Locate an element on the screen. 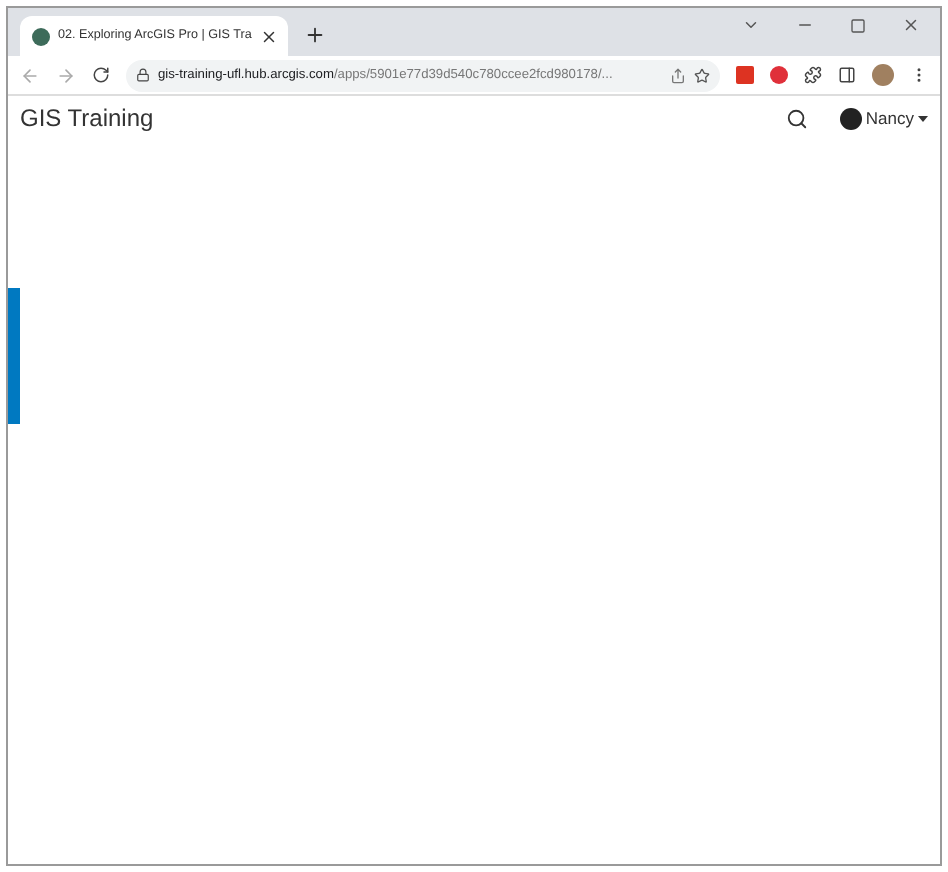 The width and height of the screenshot is (948, 872). caret-icon is located at coordinates (923, 118).